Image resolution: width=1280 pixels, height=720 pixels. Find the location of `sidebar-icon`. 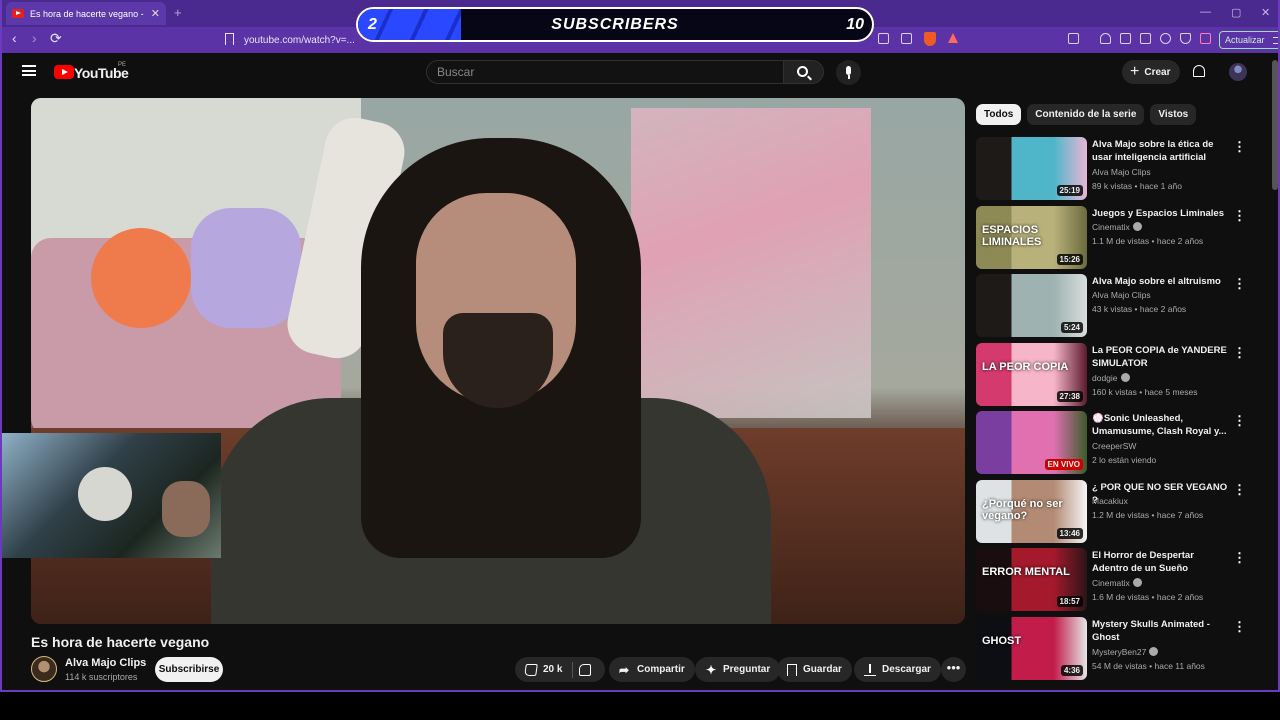

sidebar-icon is located at coordinates (1125, 38).